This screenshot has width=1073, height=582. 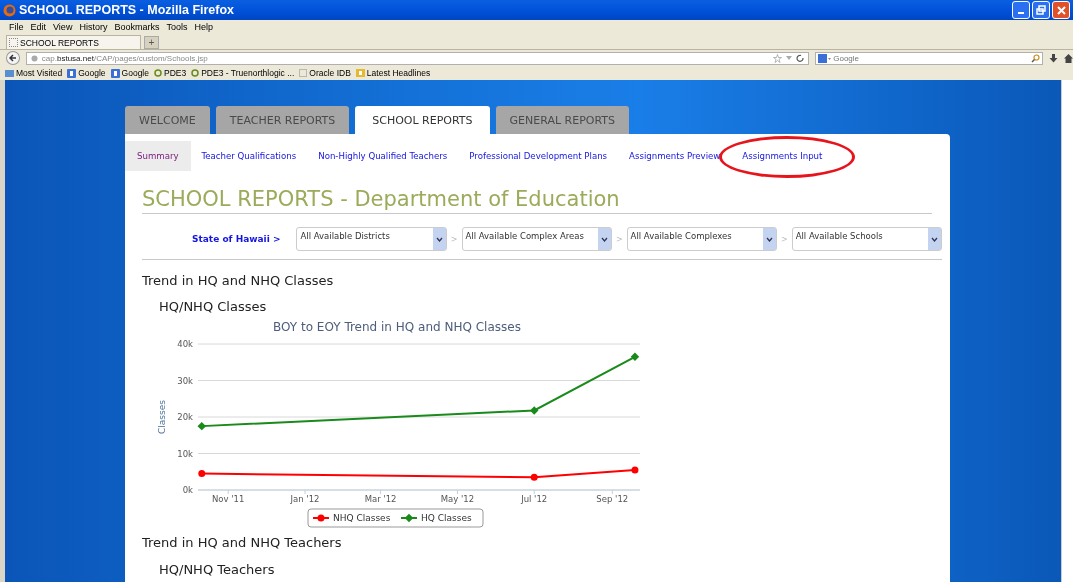 I want to click on minimize-button, so click(x=1021, y=10).